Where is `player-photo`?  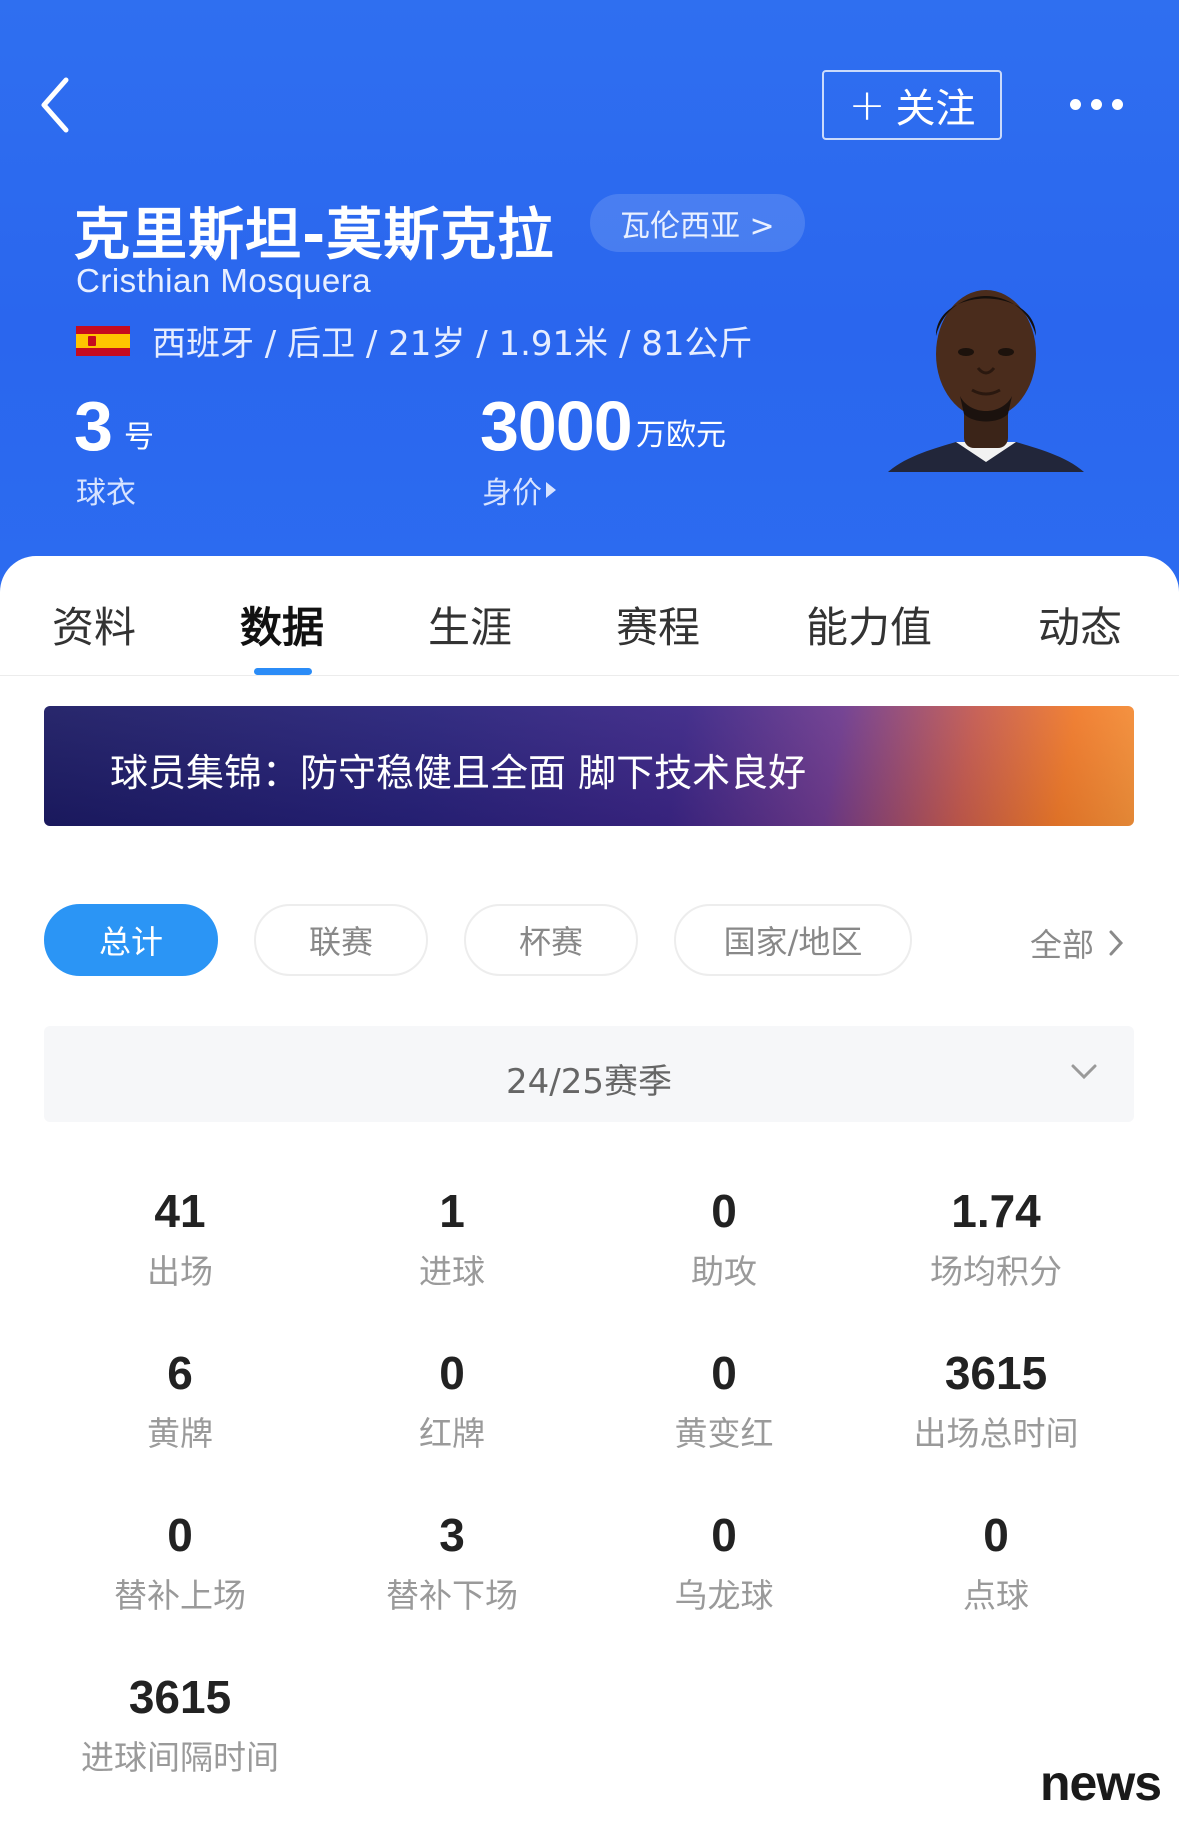 player-photo is located at coordinates (986, 381).